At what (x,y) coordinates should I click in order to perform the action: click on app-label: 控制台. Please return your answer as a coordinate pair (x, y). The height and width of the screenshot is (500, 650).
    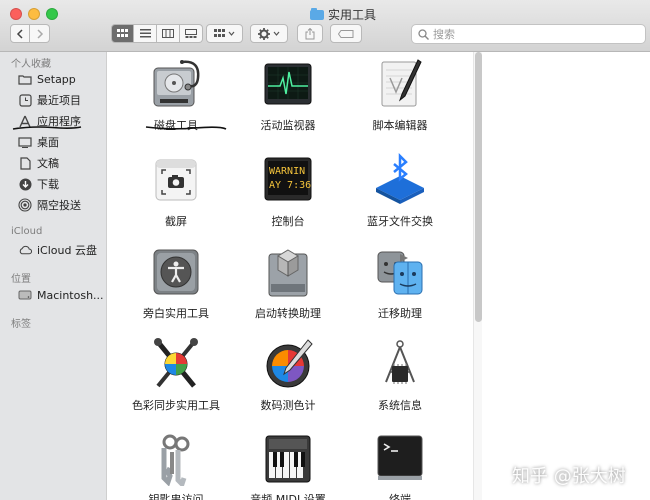
    Looking at the image, I should click on (288, 221).